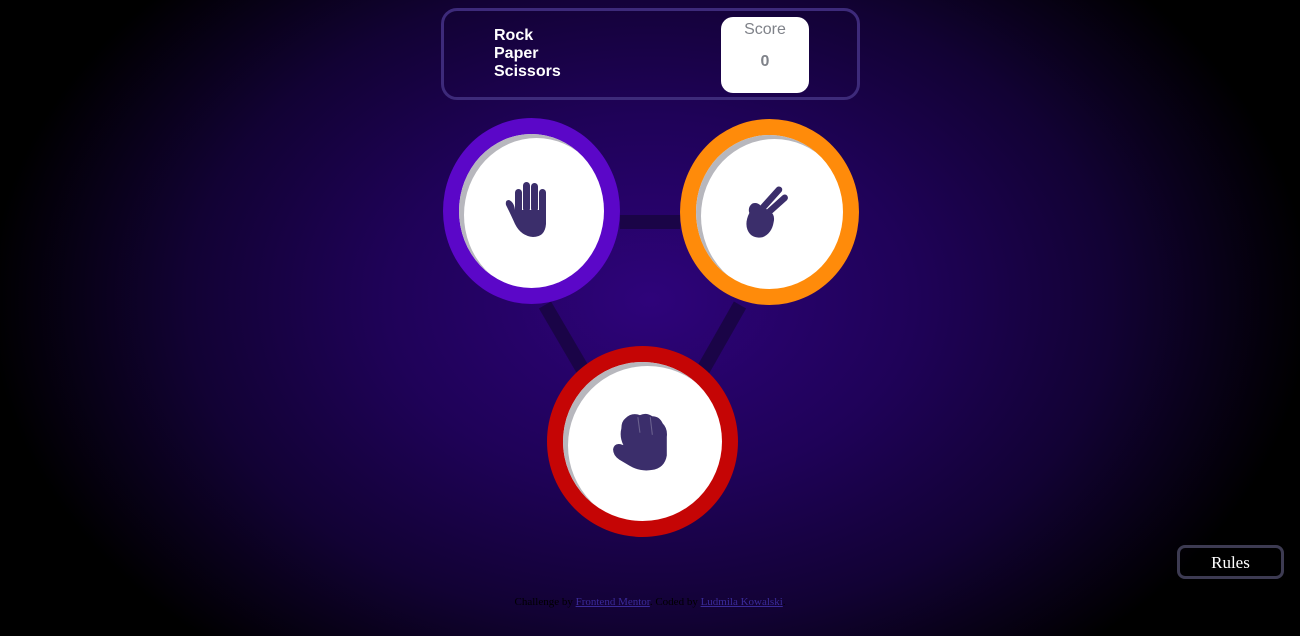  What do you see at coordinates (742, 602) in the screenshot?
I see `coder-link: Ludmila Kowalski` at bounding box center [742, 602].